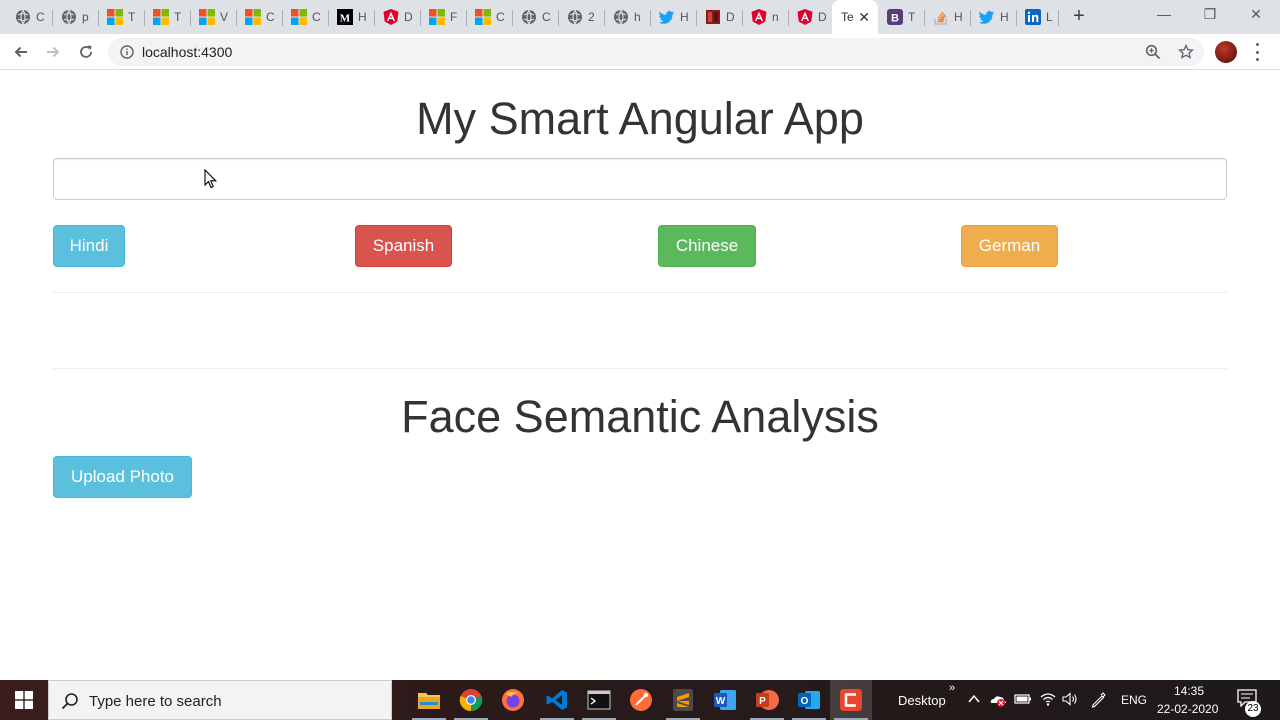  What do you see at coordinates (640, 118) in the screenshot?
I see `page-title: My Smart Angular App` at bounding box center [640, 118].